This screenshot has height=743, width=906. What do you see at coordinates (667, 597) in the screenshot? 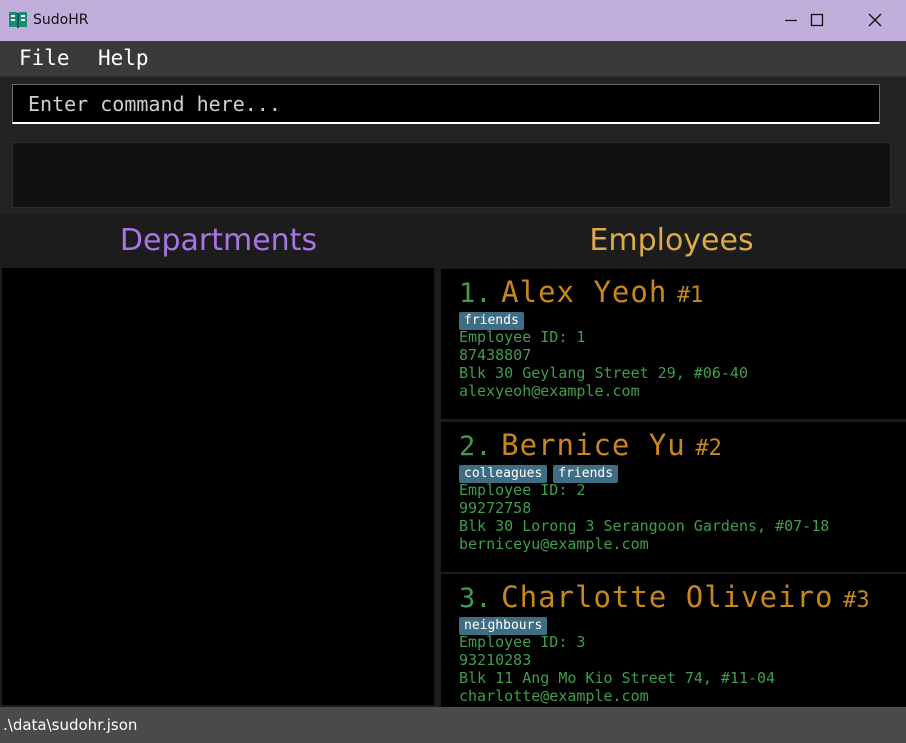
I see `employee-name: Charlotte Oliveiro` at bounding box center [667, 597].